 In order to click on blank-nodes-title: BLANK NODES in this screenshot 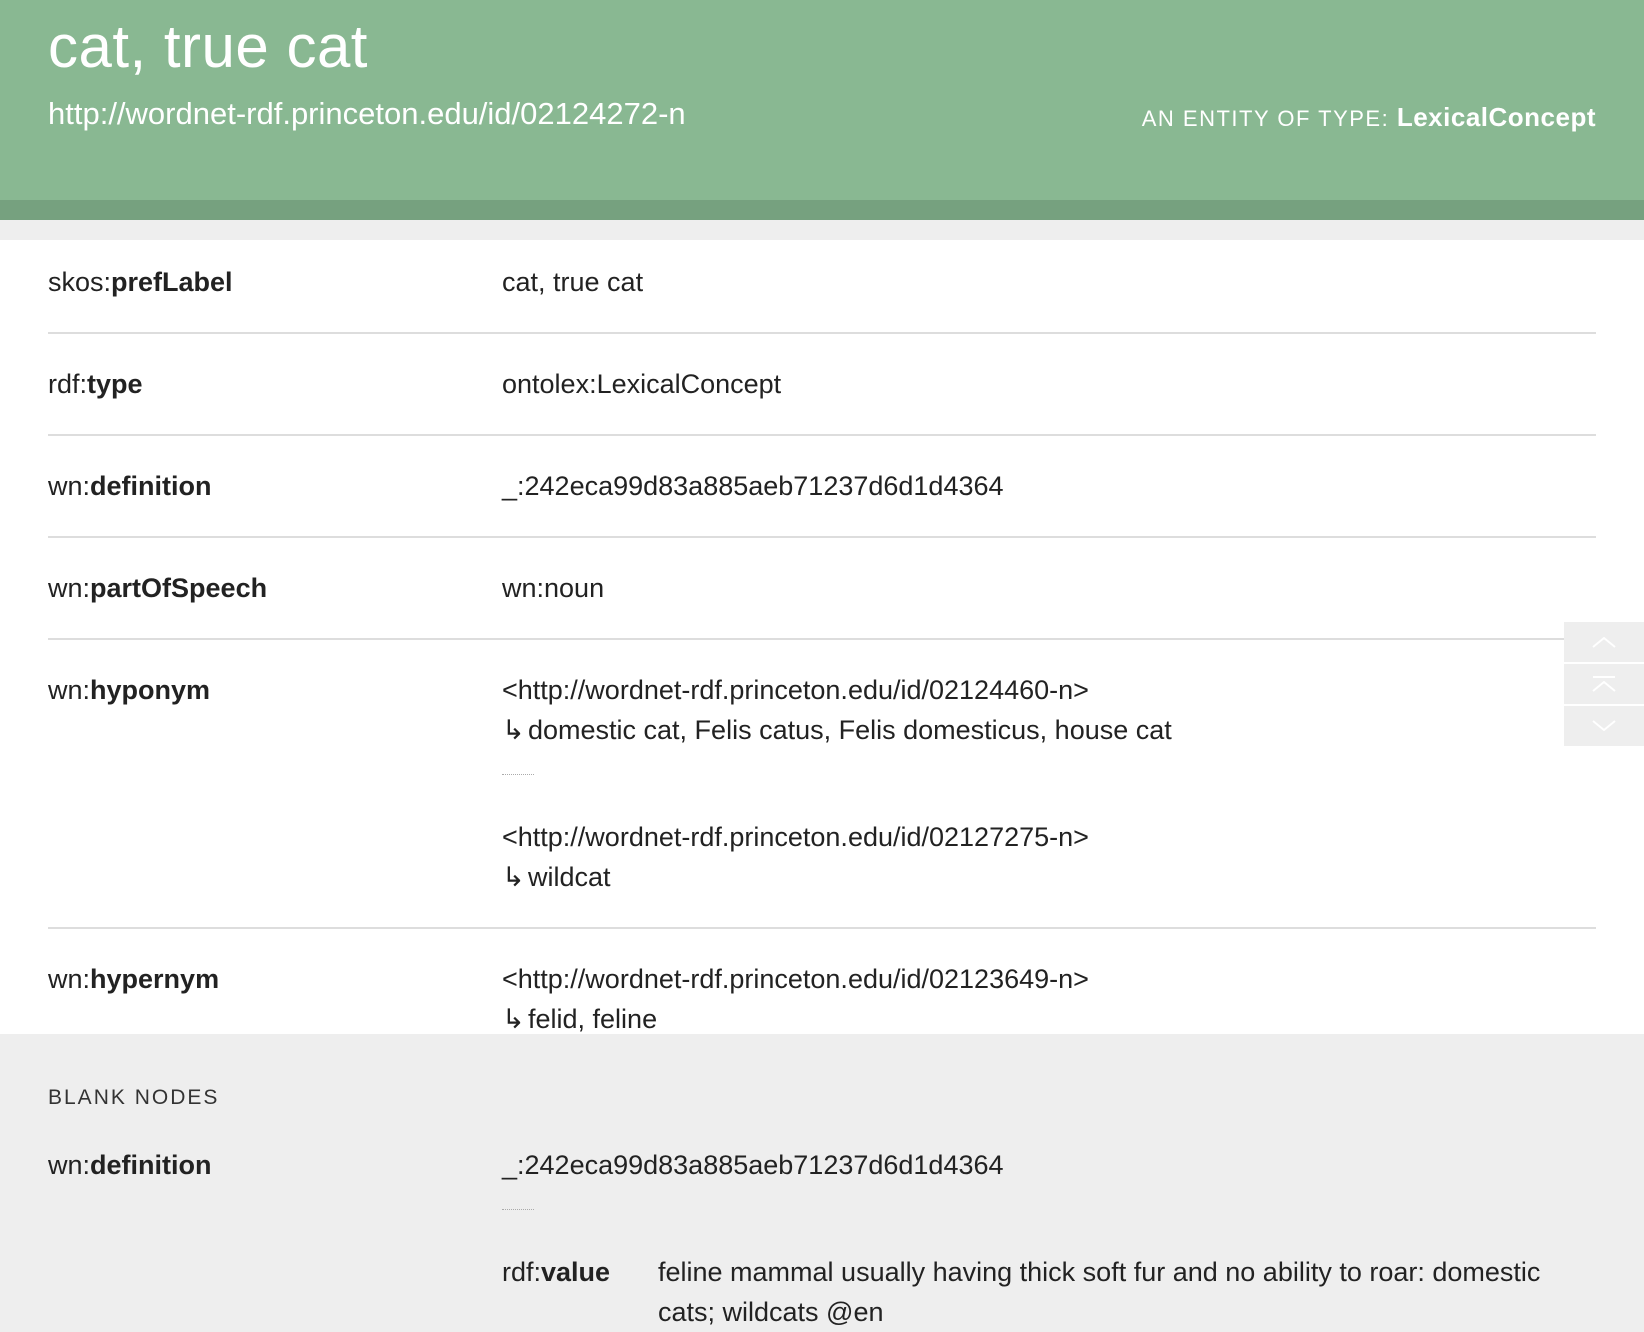, I will do `click(134, 1097)`.